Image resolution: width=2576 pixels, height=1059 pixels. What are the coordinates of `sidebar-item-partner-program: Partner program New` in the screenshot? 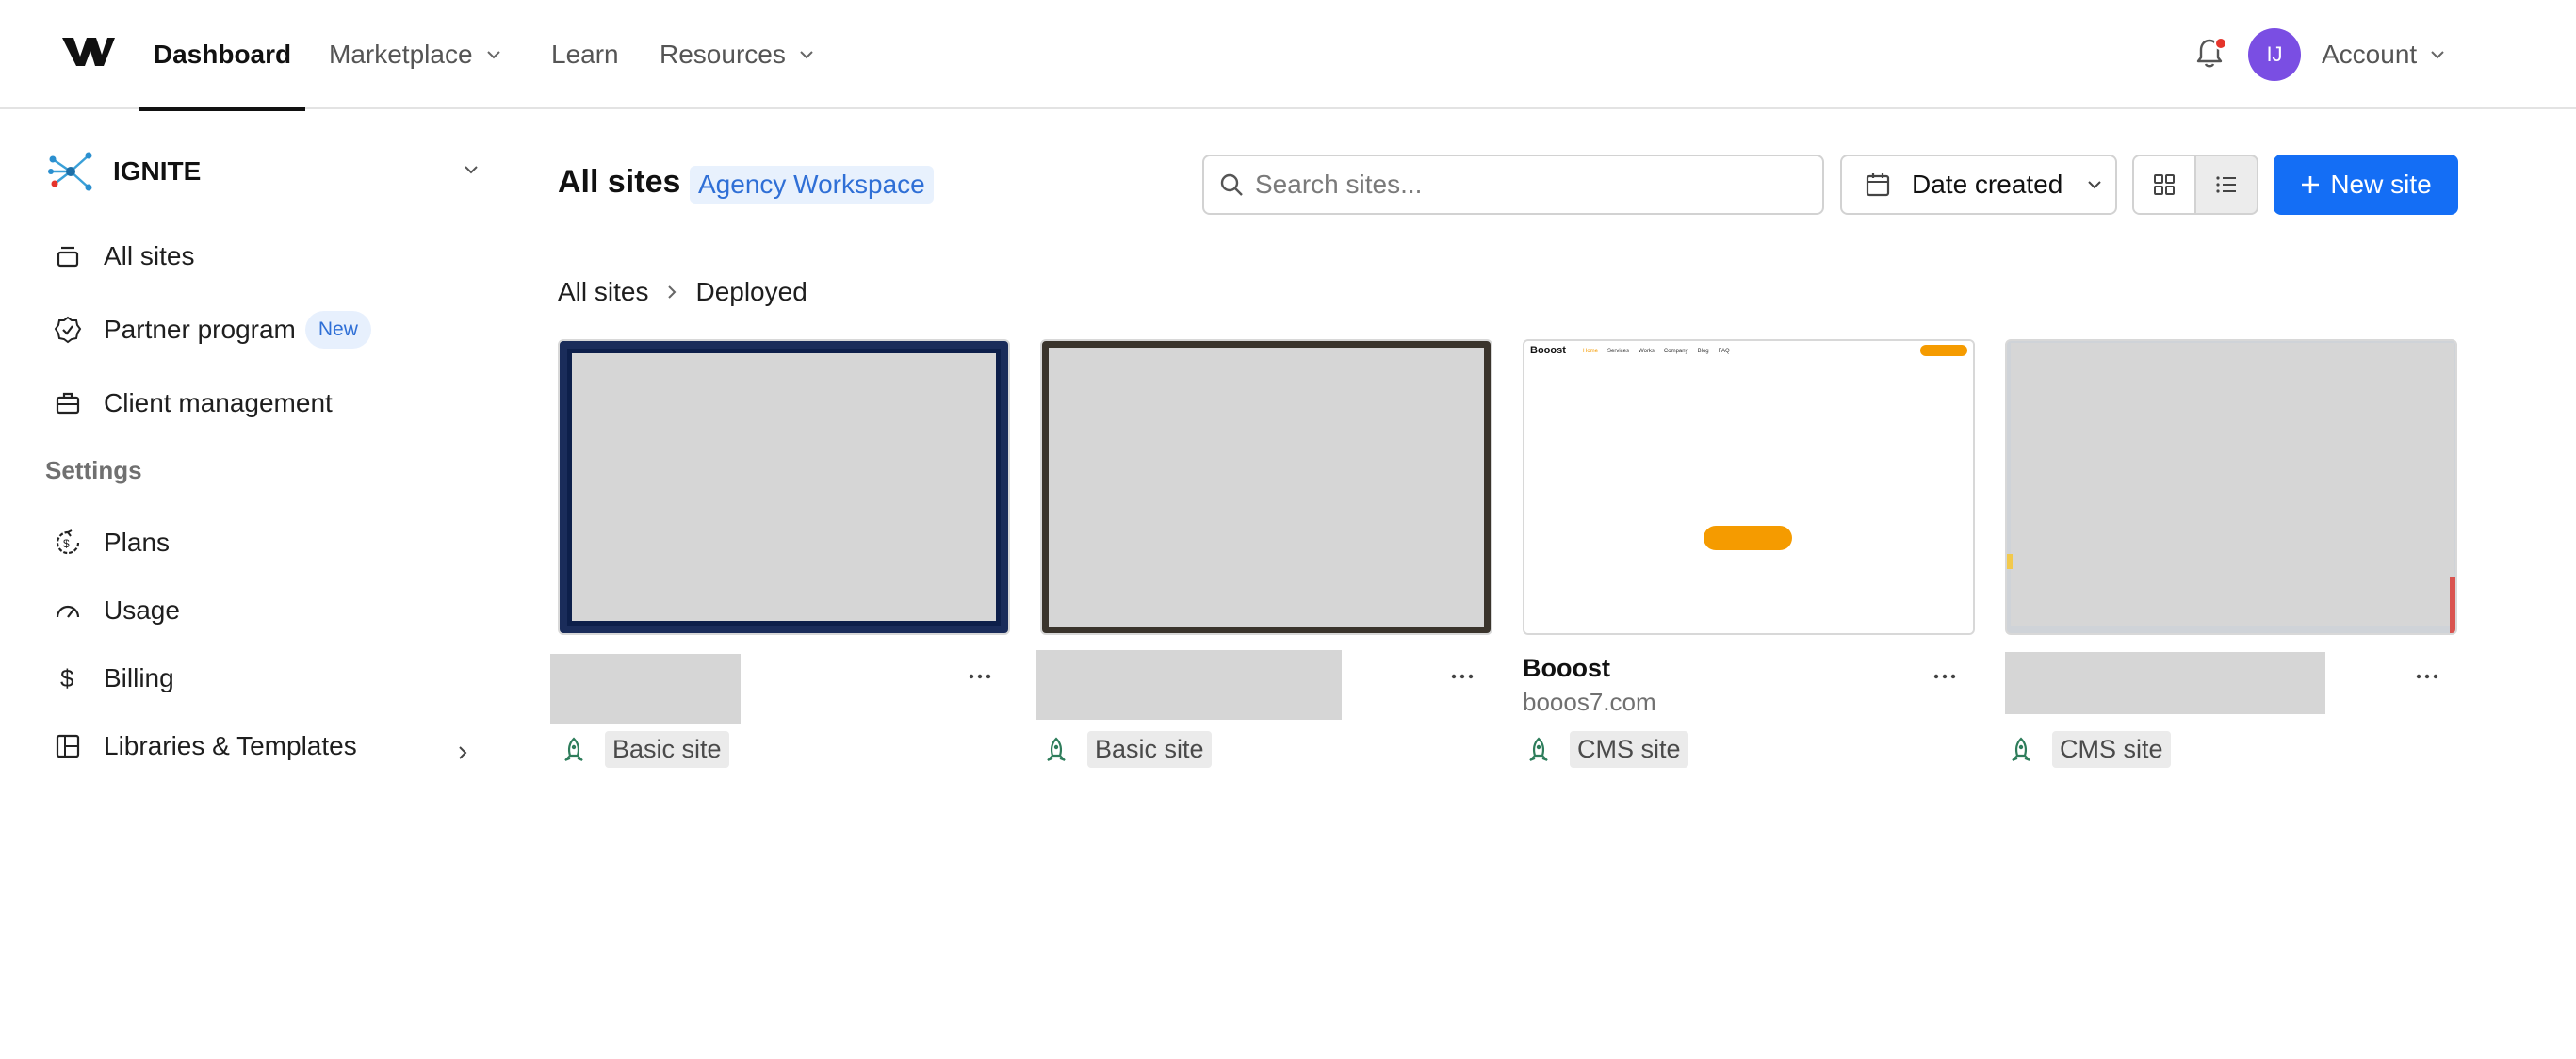 It's located at (262, 329).